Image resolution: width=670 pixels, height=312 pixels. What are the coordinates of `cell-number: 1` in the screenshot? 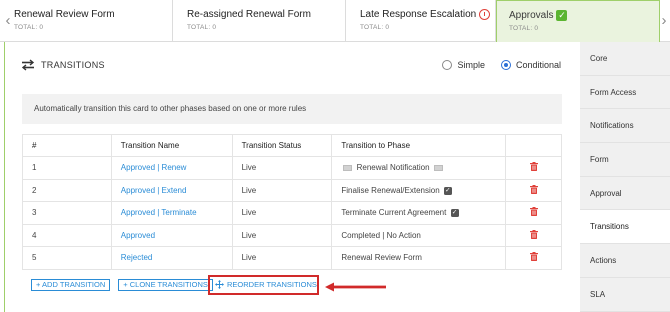 It's located at (67, 168).